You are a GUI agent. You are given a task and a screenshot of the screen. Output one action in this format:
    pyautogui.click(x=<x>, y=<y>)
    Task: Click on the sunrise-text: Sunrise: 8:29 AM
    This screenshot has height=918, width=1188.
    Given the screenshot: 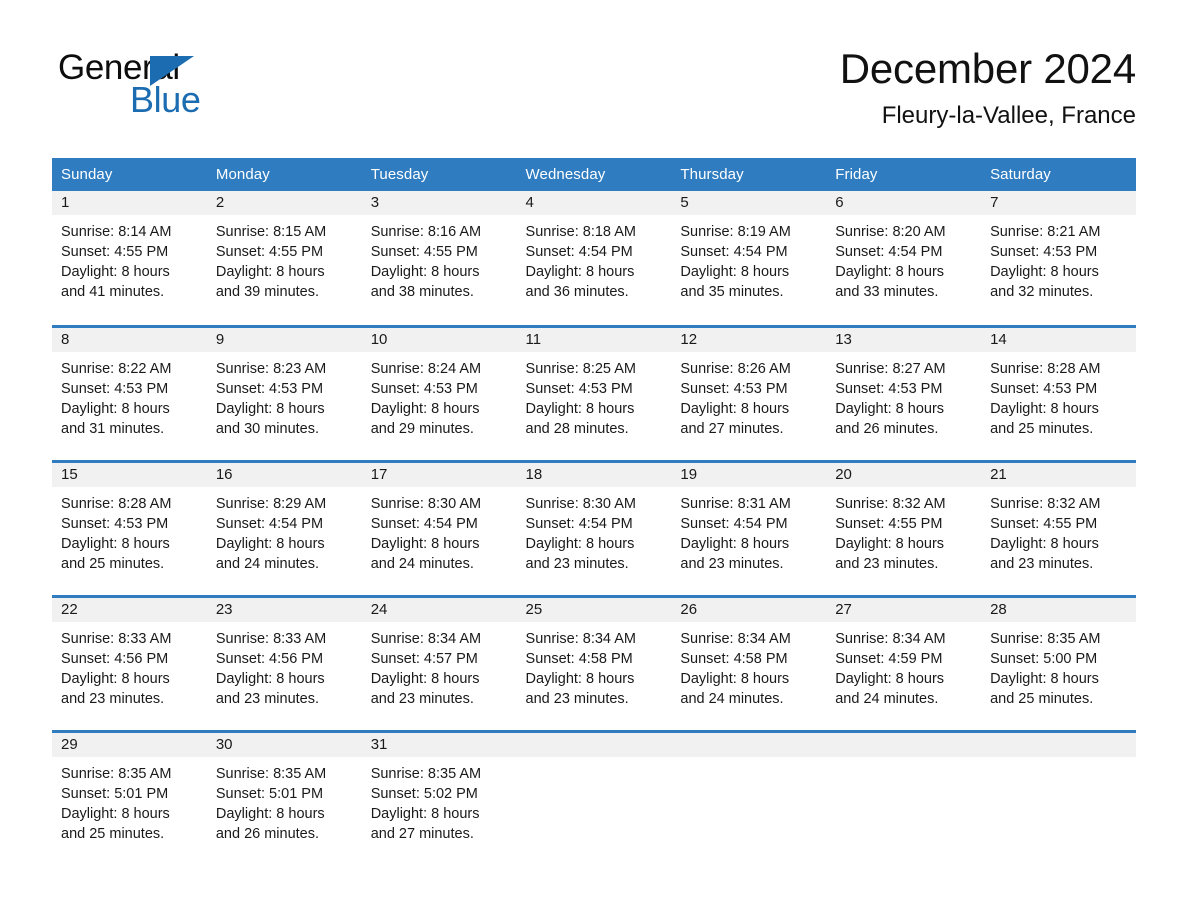 What is the action you would take?
    pyautogui.click(x=271, y=503)
    